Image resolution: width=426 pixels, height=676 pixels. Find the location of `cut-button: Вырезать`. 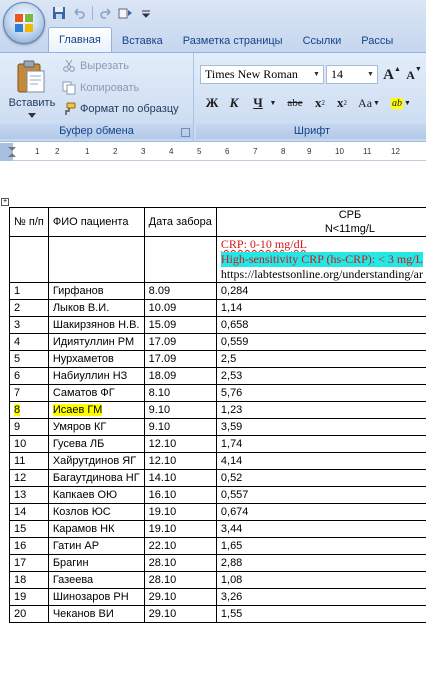

cut-button: Вырезать is located at coordinates (95, 66).